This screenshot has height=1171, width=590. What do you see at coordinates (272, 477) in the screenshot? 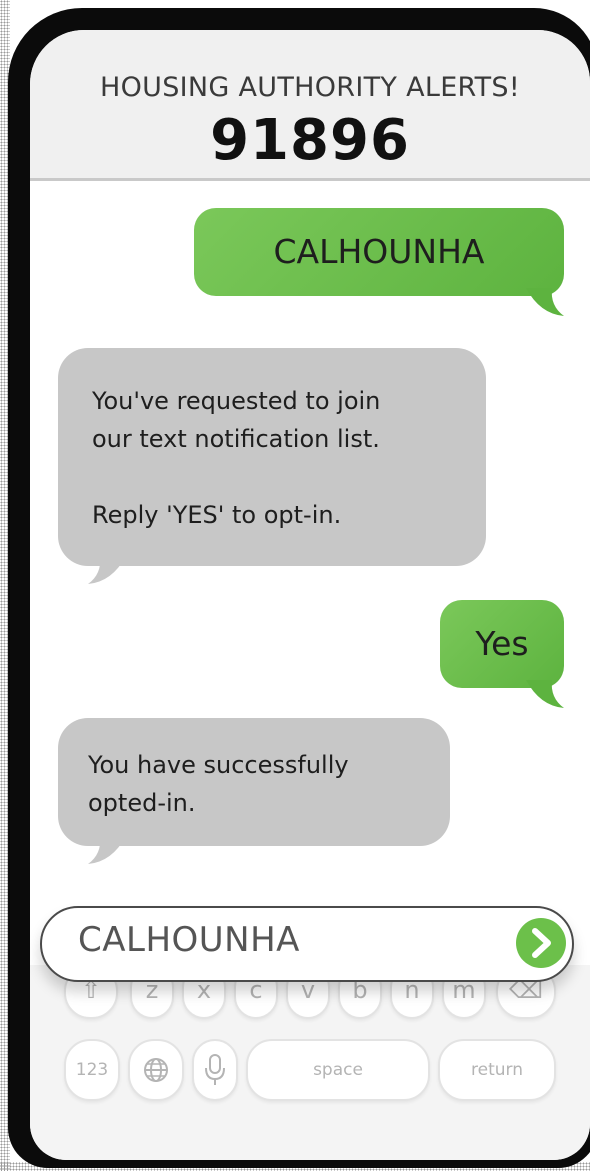
I see `message-line` at bounding box center [272, 477].